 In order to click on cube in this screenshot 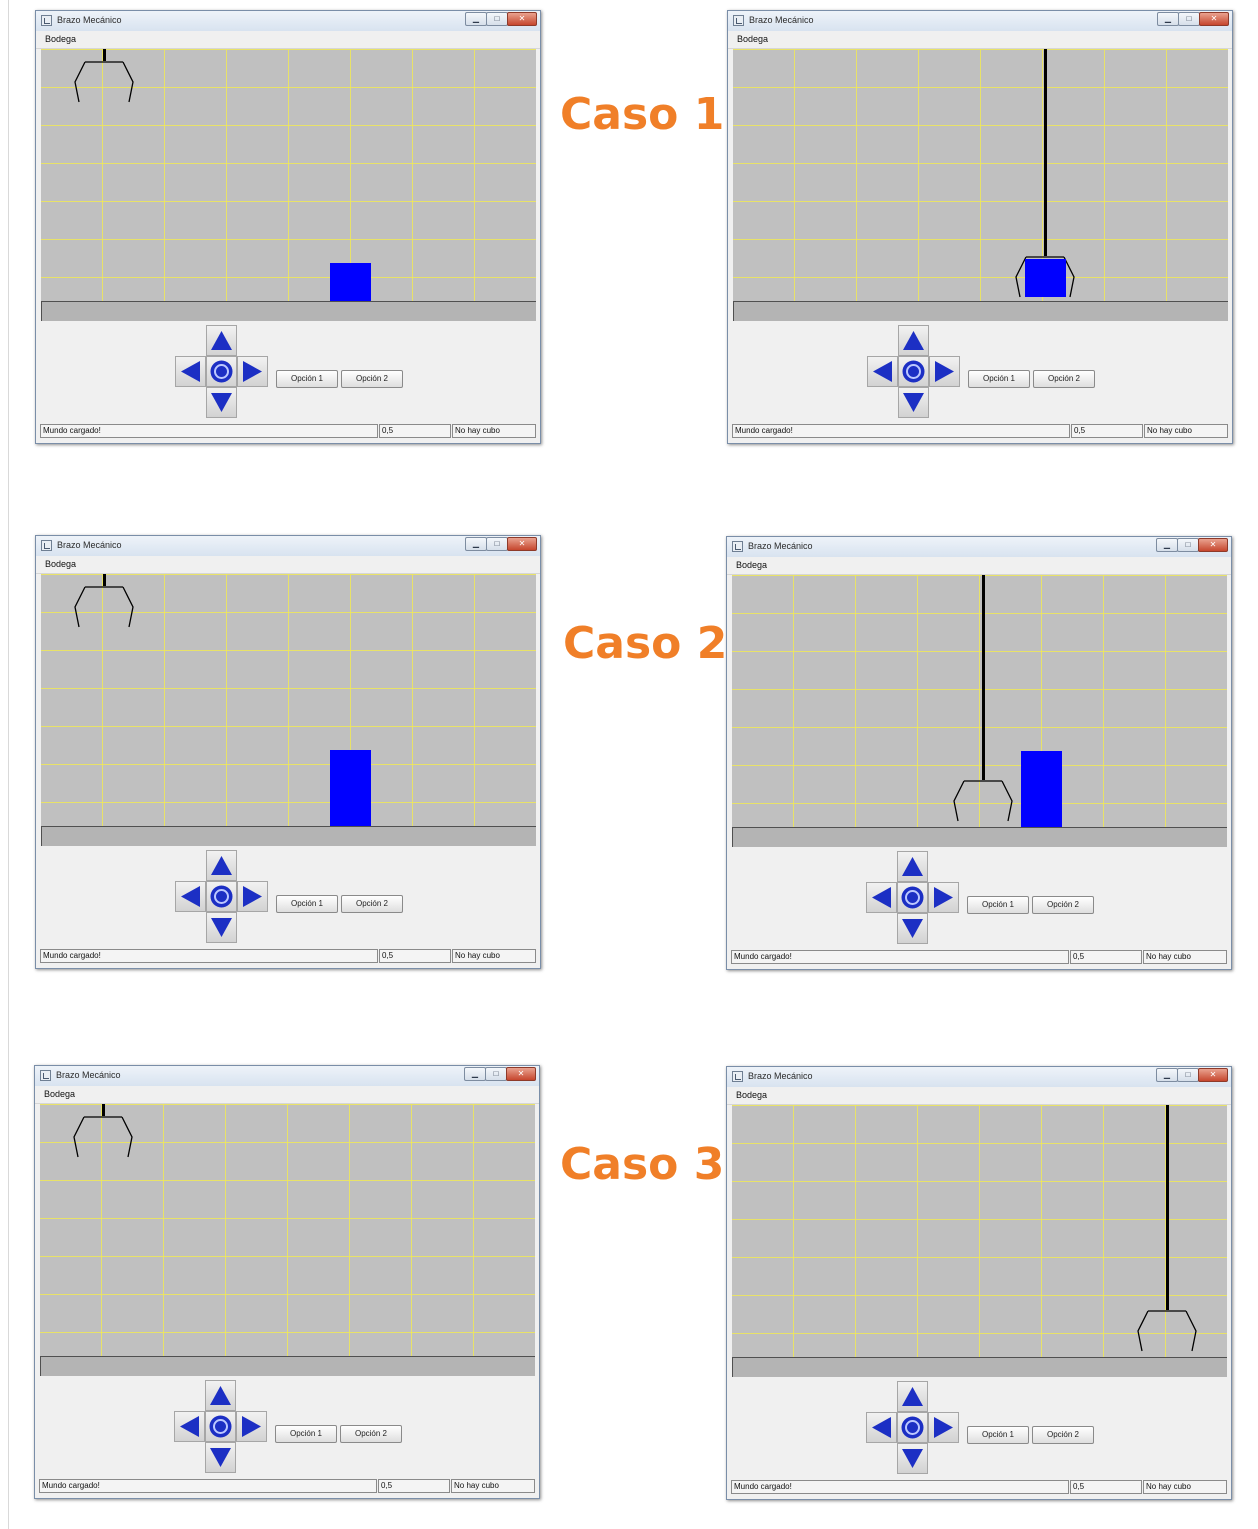, I will do `click(1045, 278)`.